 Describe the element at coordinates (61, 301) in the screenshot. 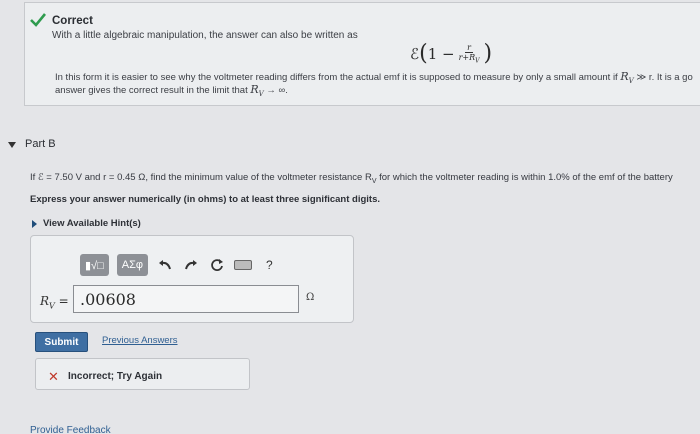

I see `answer-label-eq: =` at that location.